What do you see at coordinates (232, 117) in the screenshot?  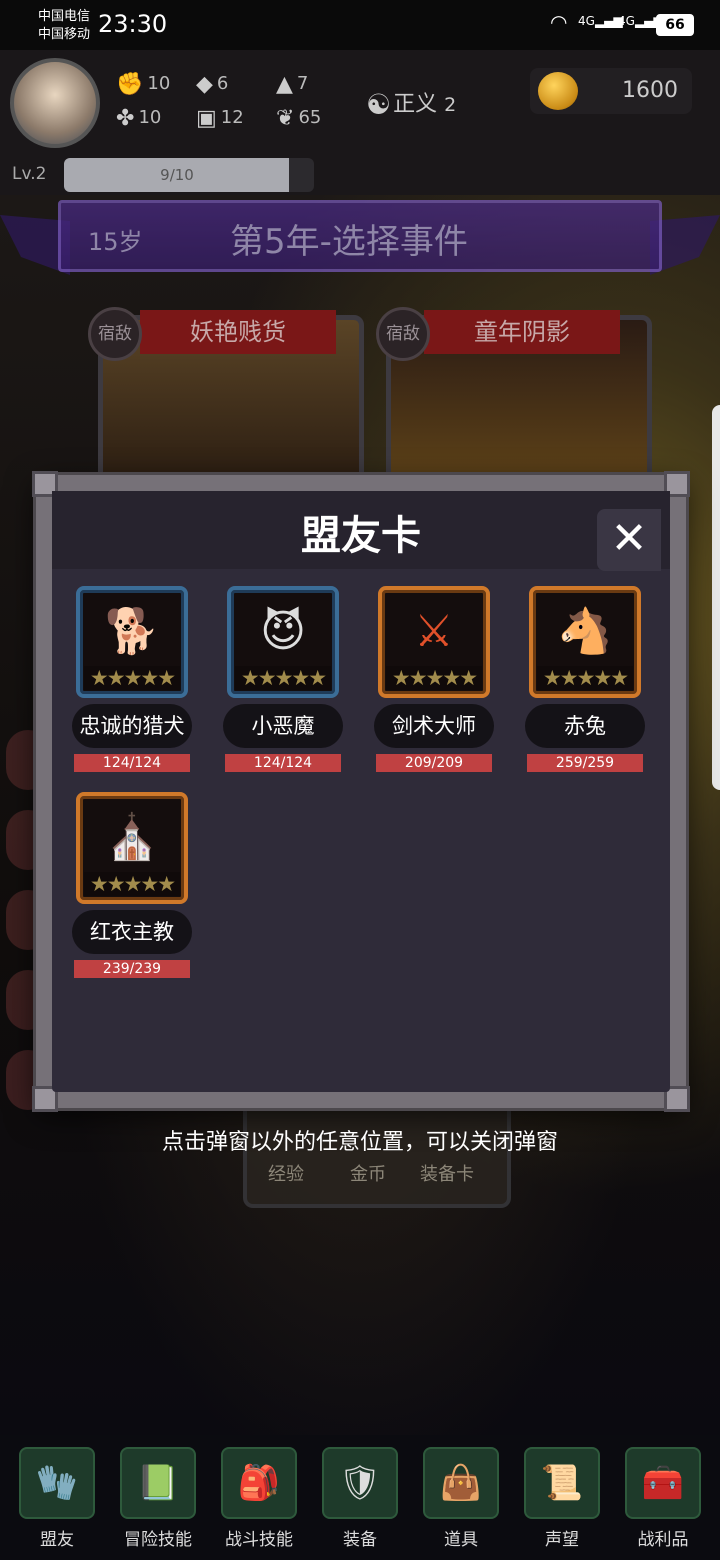 I see `stat-value: 12` at bounding box center [232, 117].